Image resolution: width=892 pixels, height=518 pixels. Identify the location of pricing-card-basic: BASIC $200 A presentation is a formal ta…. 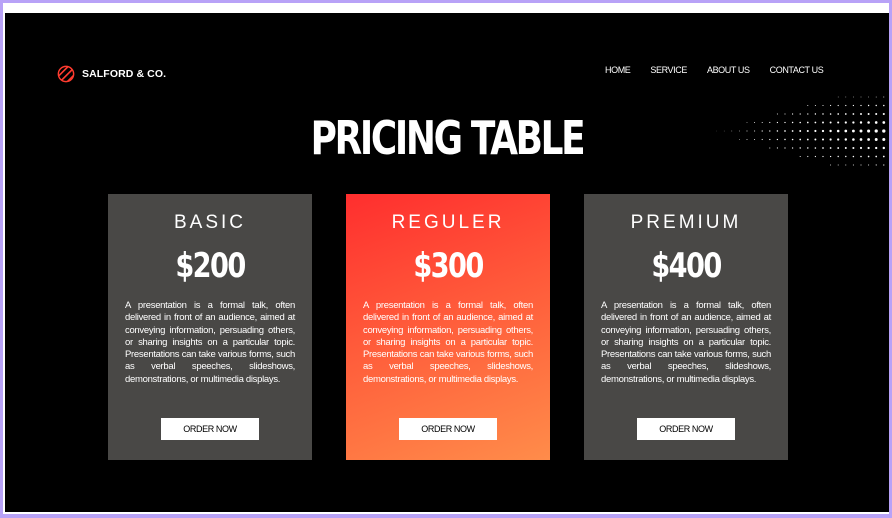
(210, 327).